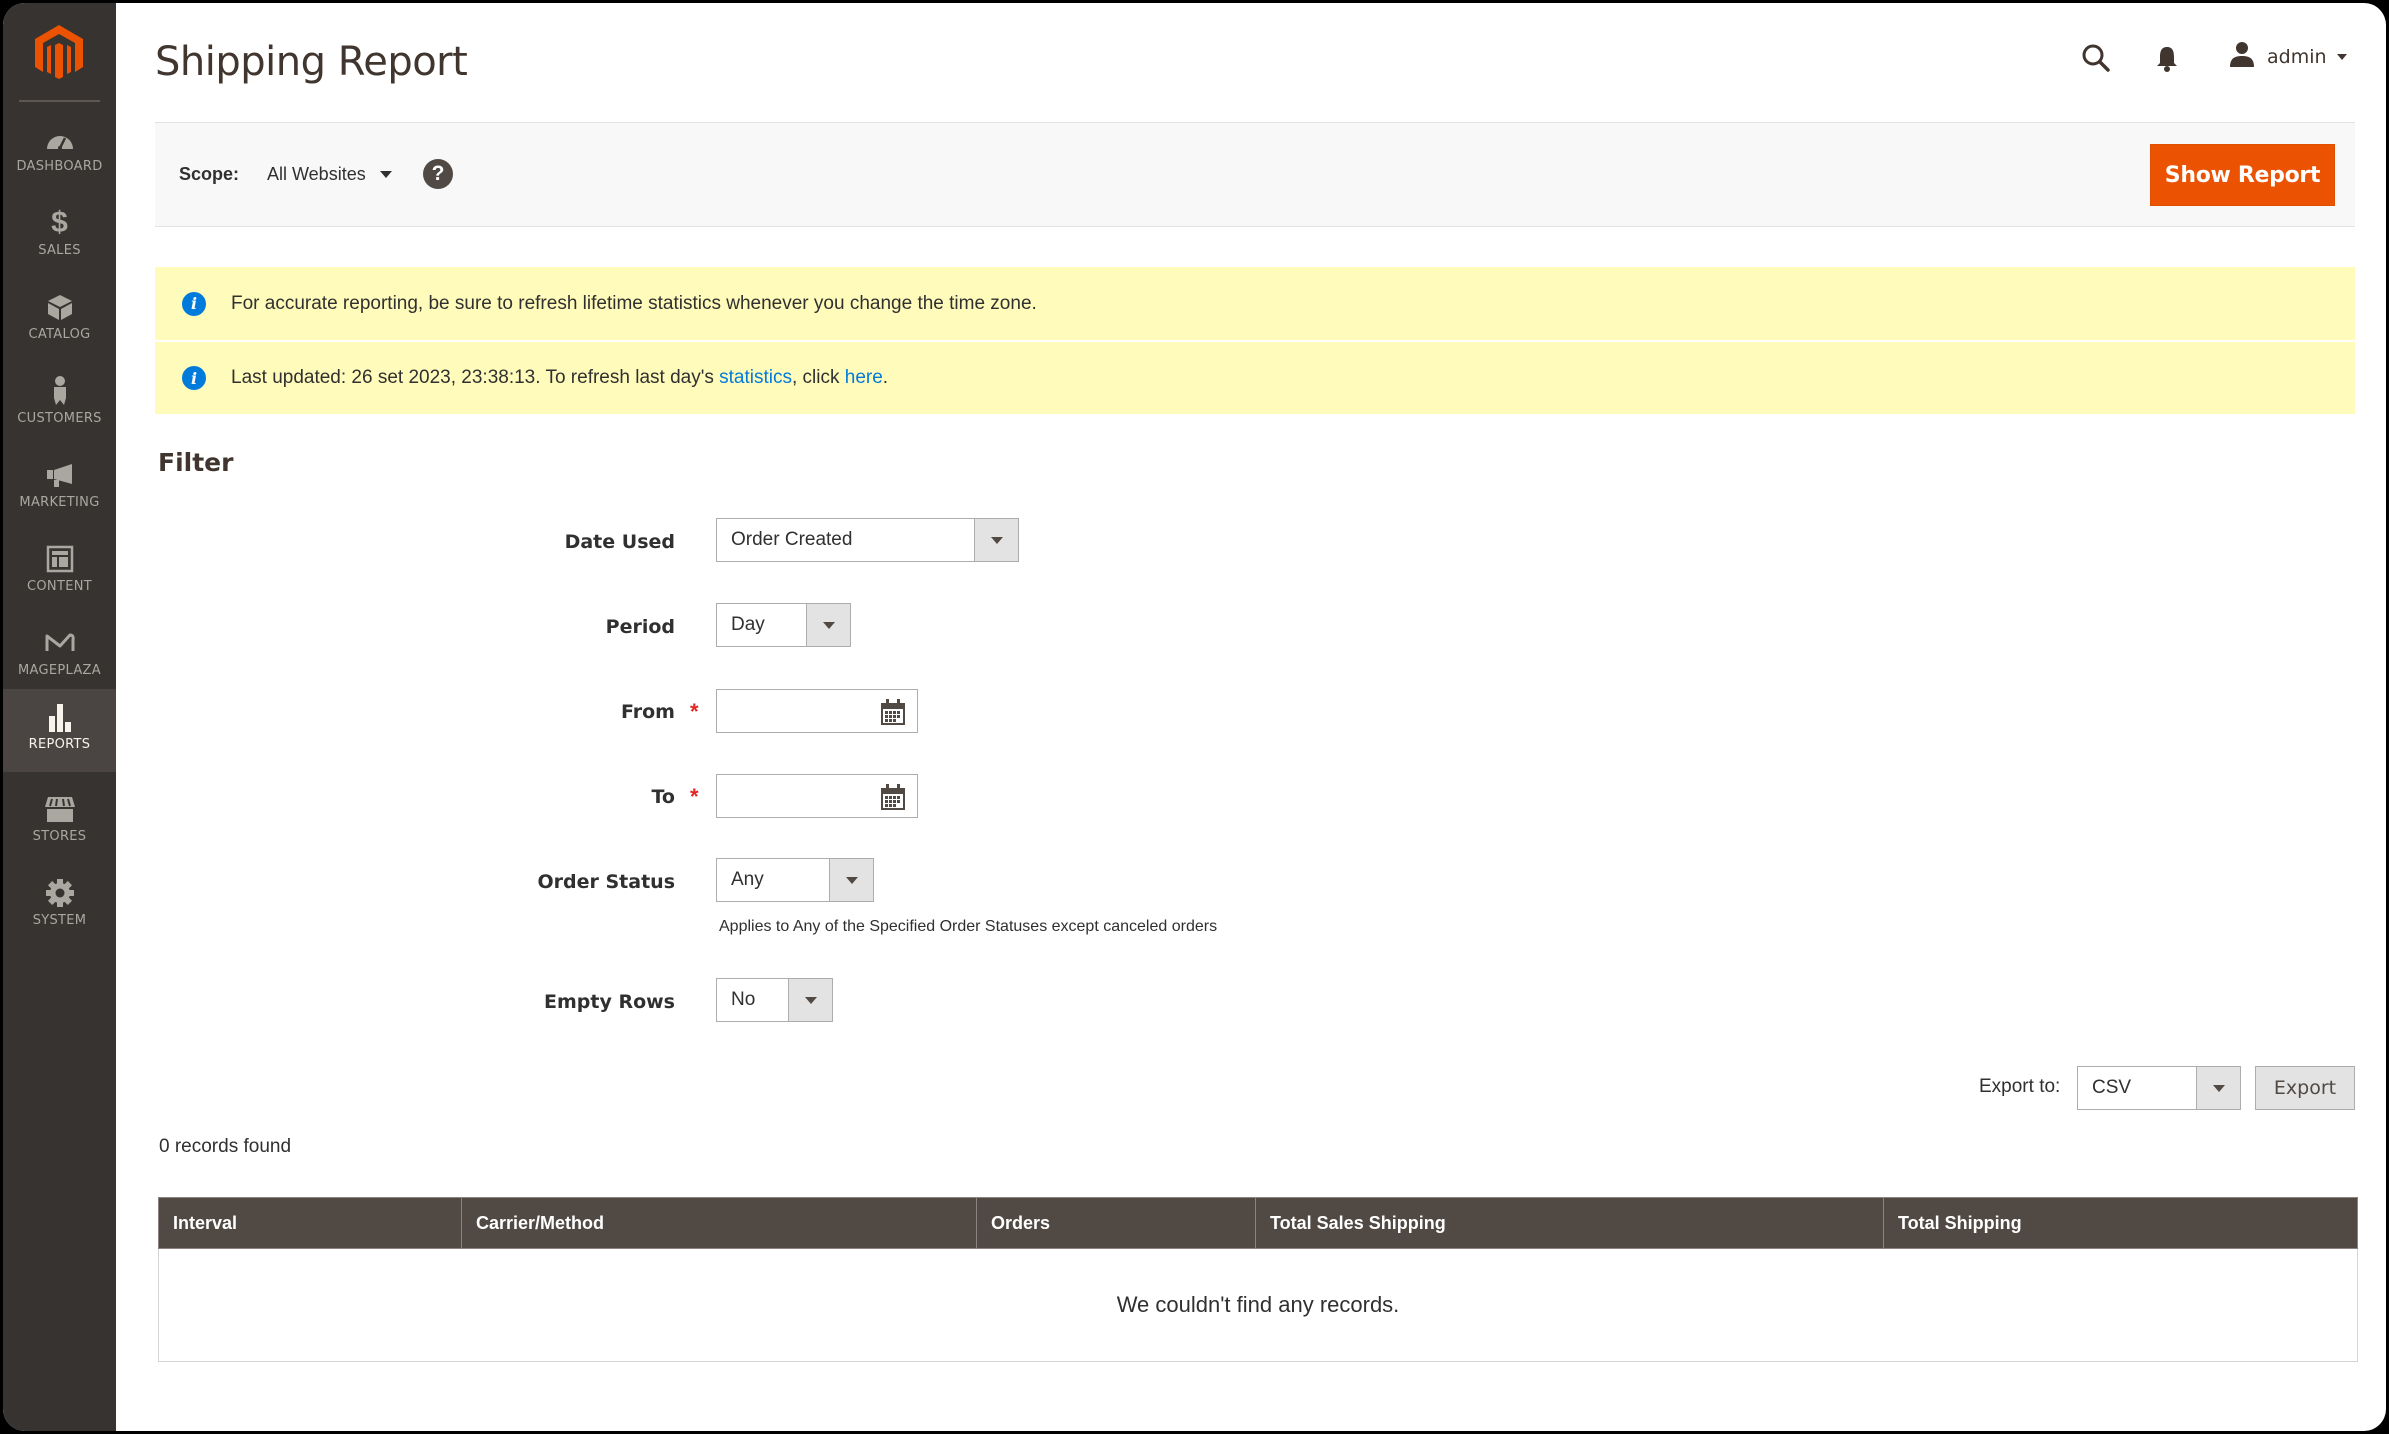 This screenshot has height=1434, width=2389. What do you see at coordinates (2112, 1087) in the screenshot?
I see `export-format-value: CSV` at bounding box center [2112, 1087].